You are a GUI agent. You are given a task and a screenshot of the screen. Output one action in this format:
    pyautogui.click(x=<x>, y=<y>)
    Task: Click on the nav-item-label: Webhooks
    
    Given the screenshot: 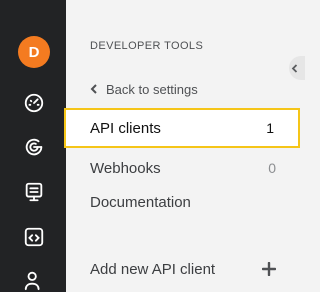 What is the action you would take?
    pyautogui.click(x=125, y=168)
    